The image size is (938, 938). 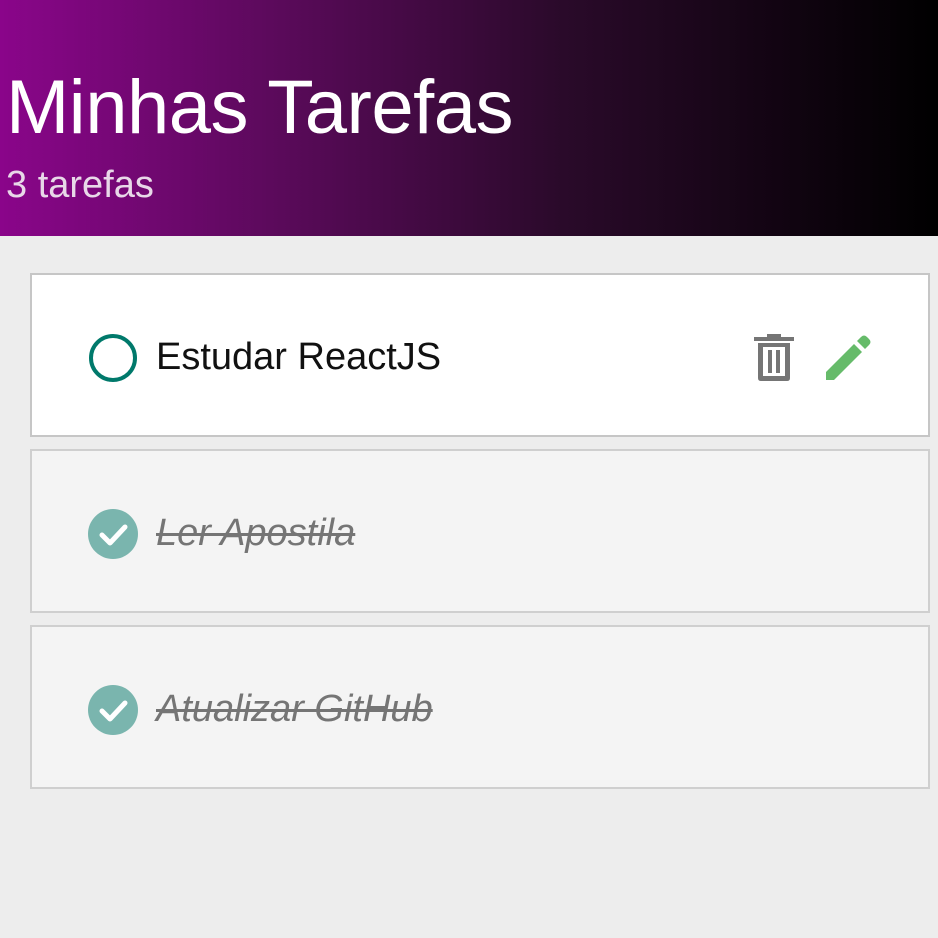 I want to click on circle-outline-icon, so click(x=113, y=358).